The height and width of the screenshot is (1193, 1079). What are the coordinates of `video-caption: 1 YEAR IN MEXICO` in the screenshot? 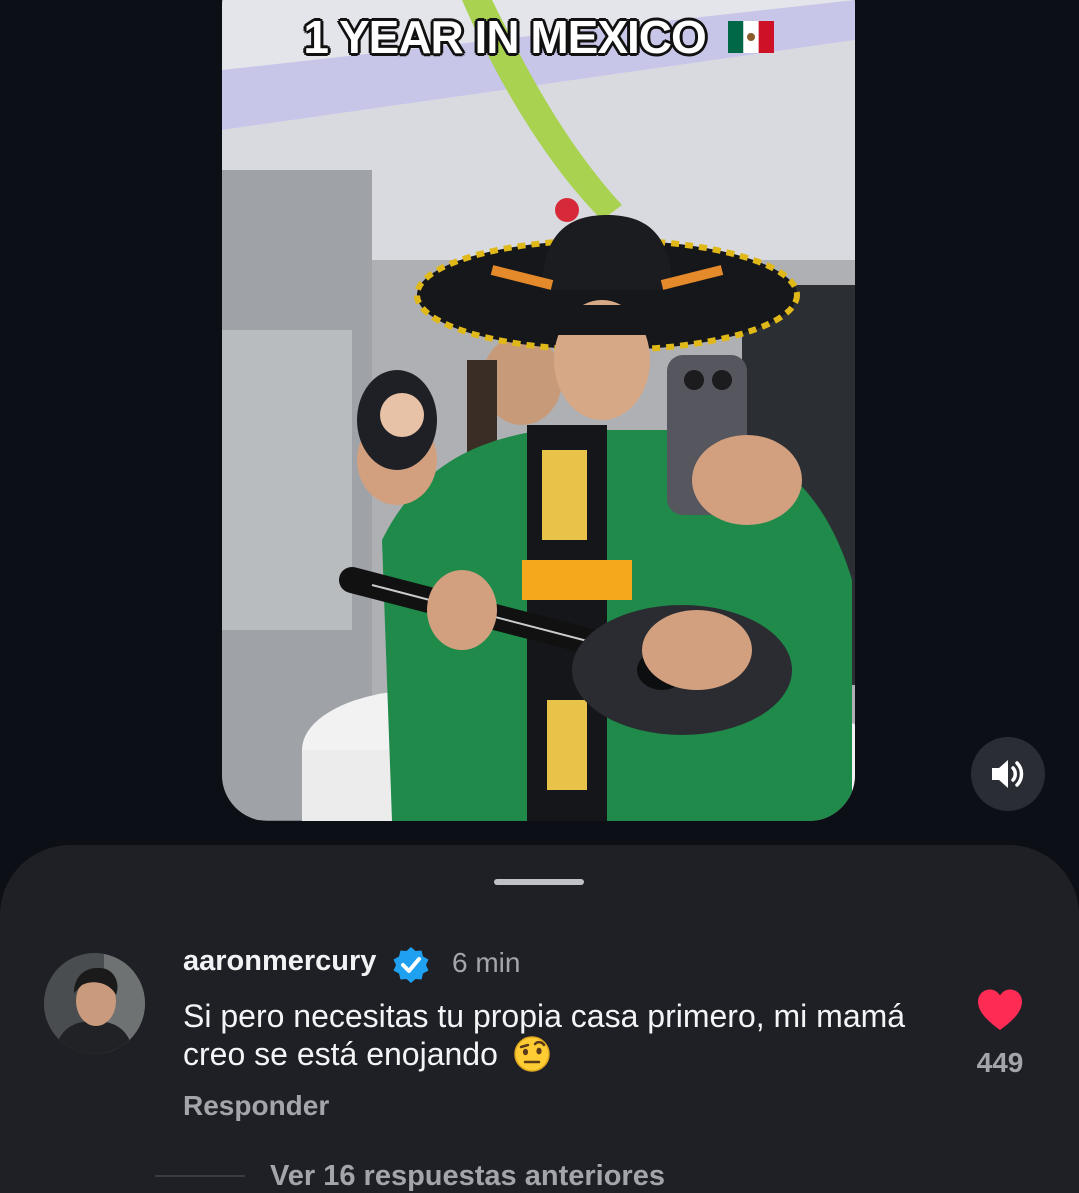 It's located at (538, 37).